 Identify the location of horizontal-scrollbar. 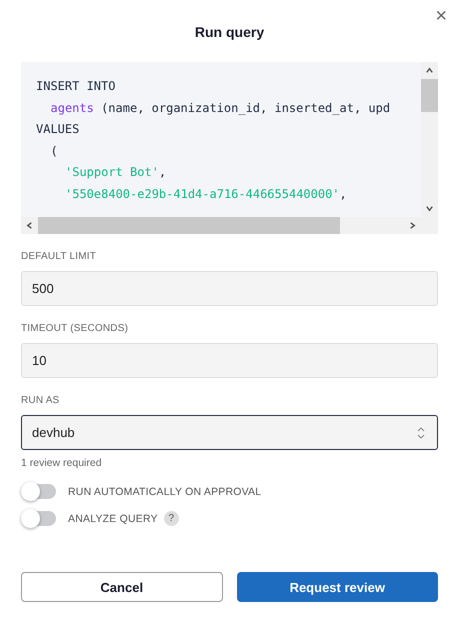
(221, 225).